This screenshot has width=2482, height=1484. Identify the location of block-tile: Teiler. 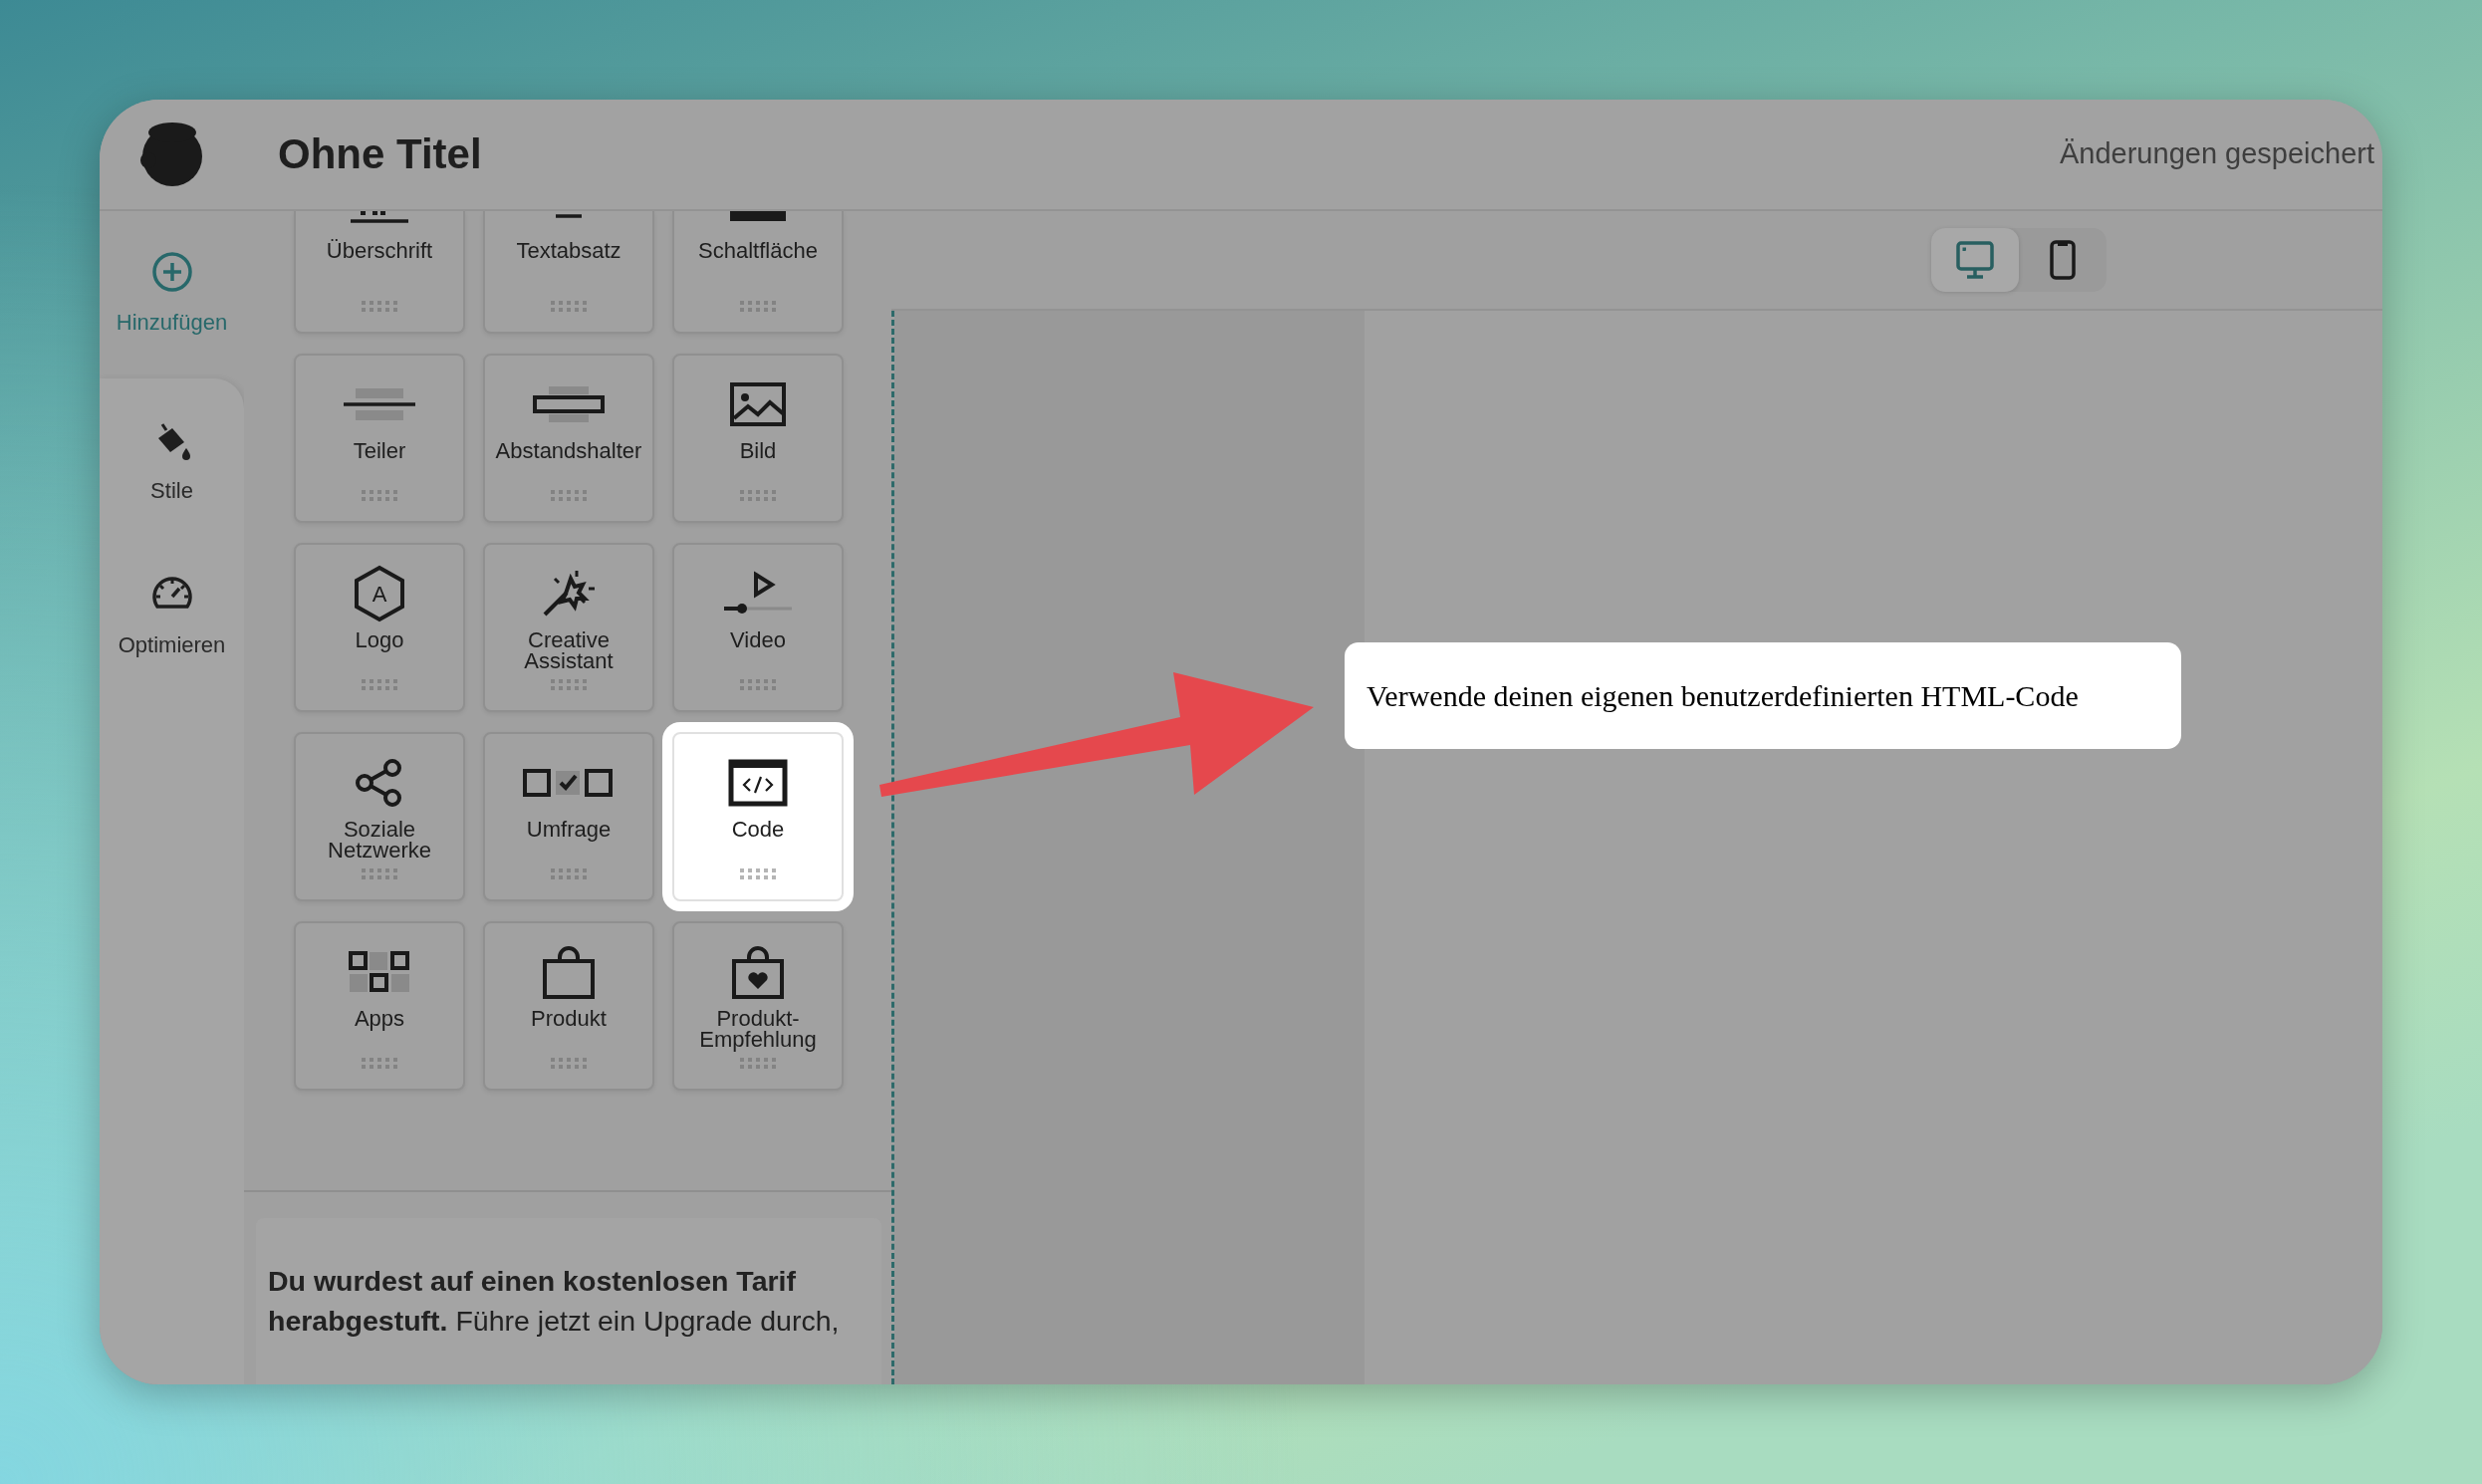
(379, 438).